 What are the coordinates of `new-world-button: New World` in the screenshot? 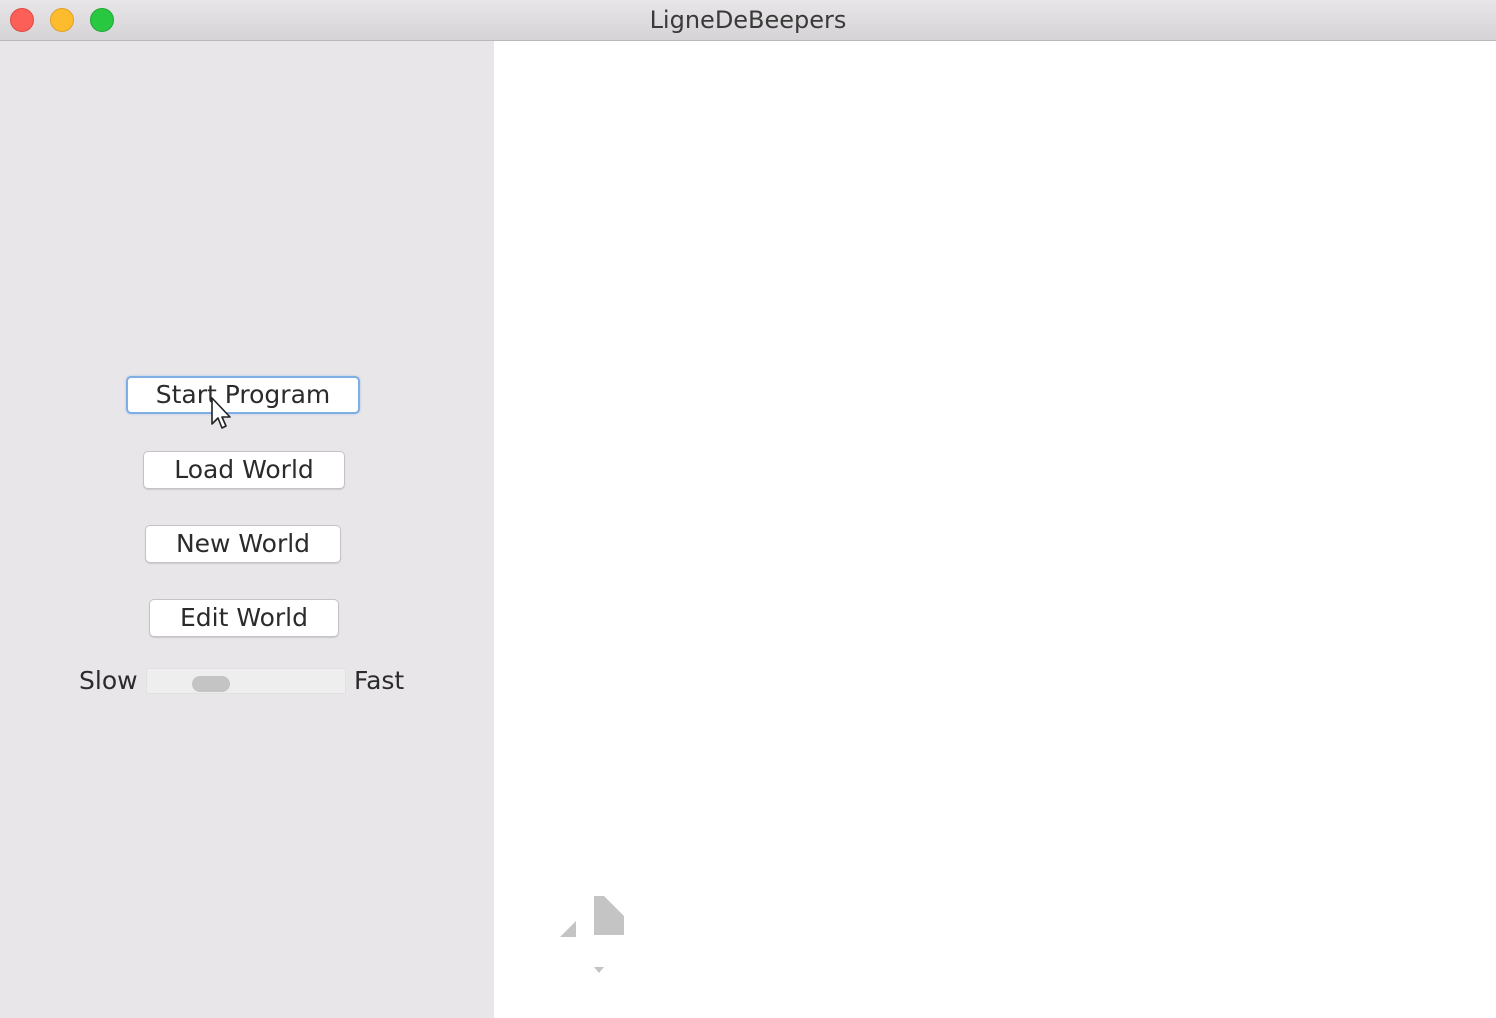 It's located at (243, 544).